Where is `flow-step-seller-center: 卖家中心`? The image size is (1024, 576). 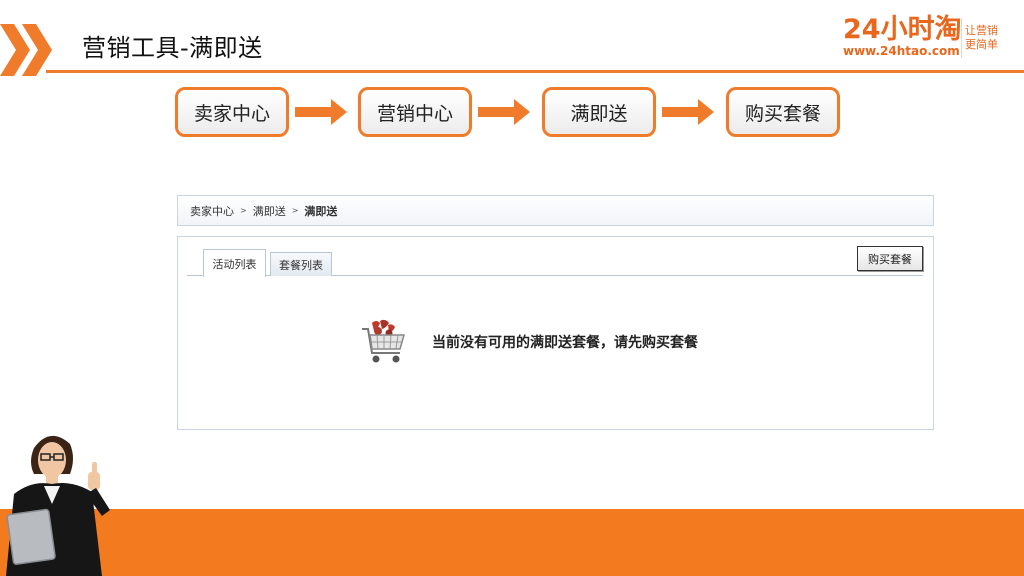
flow-step-seller-center: 卖家中心 is located at coordinates (232, 112).